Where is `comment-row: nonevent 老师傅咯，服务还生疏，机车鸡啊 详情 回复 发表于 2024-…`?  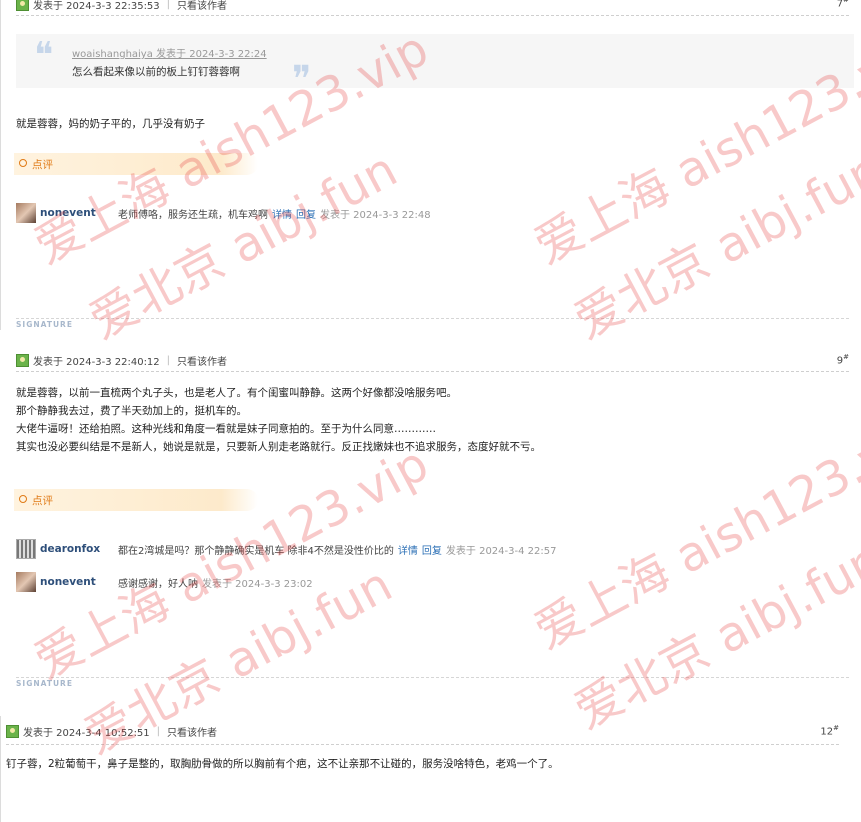
comment-row: nonevent 老师傅咯，服务还生疏，机车鸡啊 详情 回复 发表于 2024-… is located at coordinates (223, 213).